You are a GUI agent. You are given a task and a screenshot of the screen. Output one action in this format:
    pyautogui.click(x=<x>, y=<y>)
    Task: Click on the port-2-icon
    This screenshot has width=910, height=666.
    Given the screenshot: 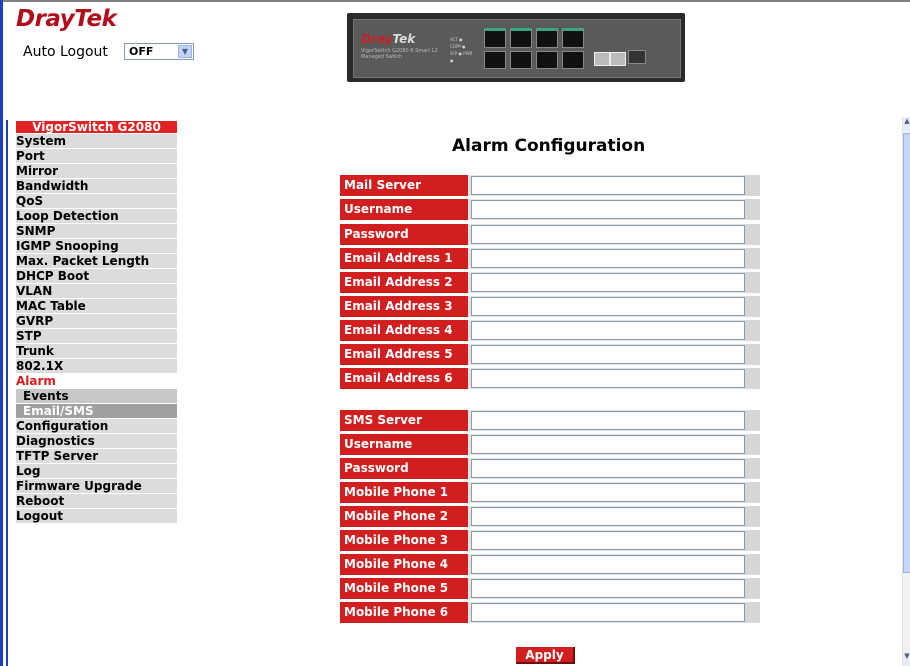 What is the action you would take?
    pyautogui.click(x=495, y=60)
    